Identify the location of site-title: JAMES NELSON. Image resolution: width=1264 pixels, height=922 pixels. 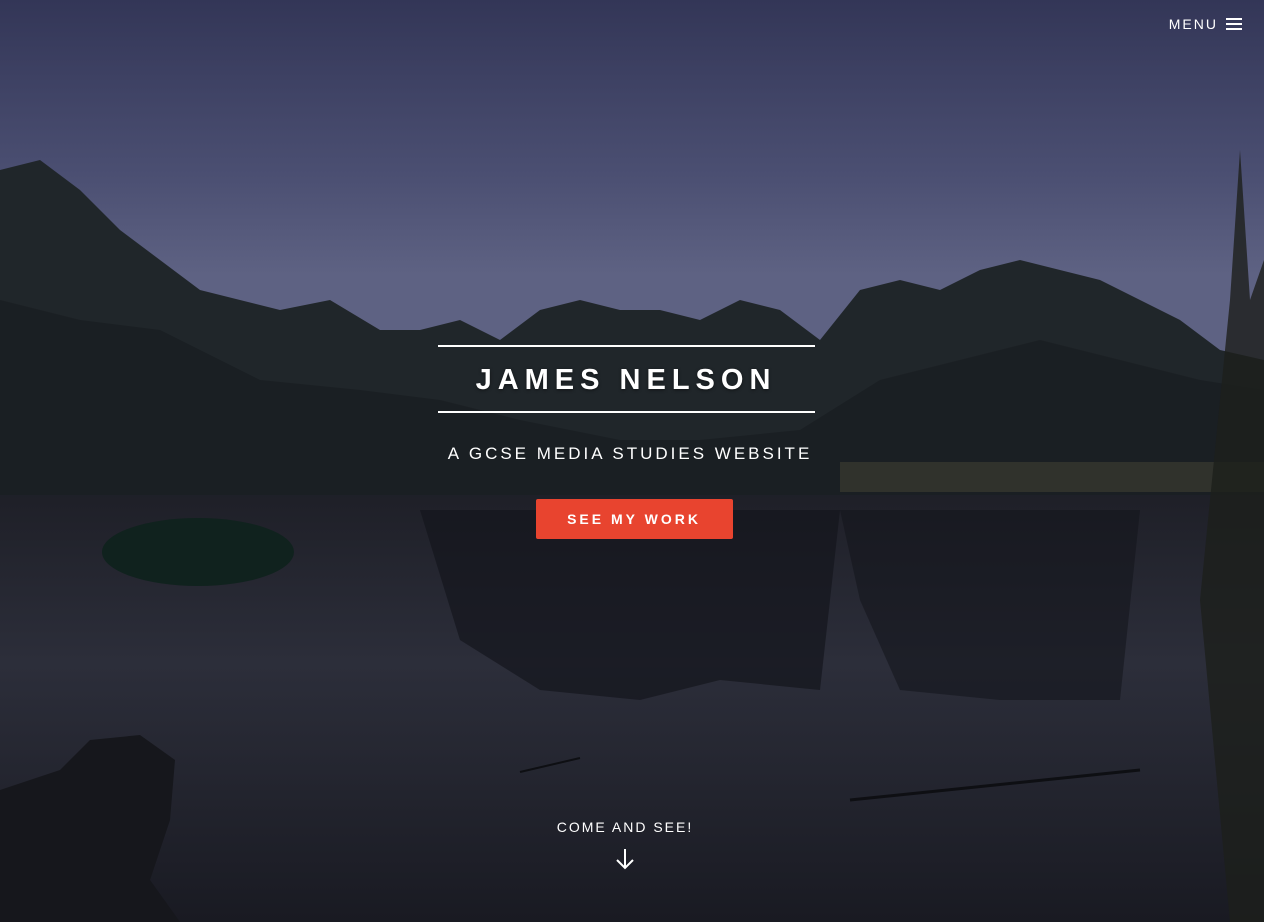
(626, 380).